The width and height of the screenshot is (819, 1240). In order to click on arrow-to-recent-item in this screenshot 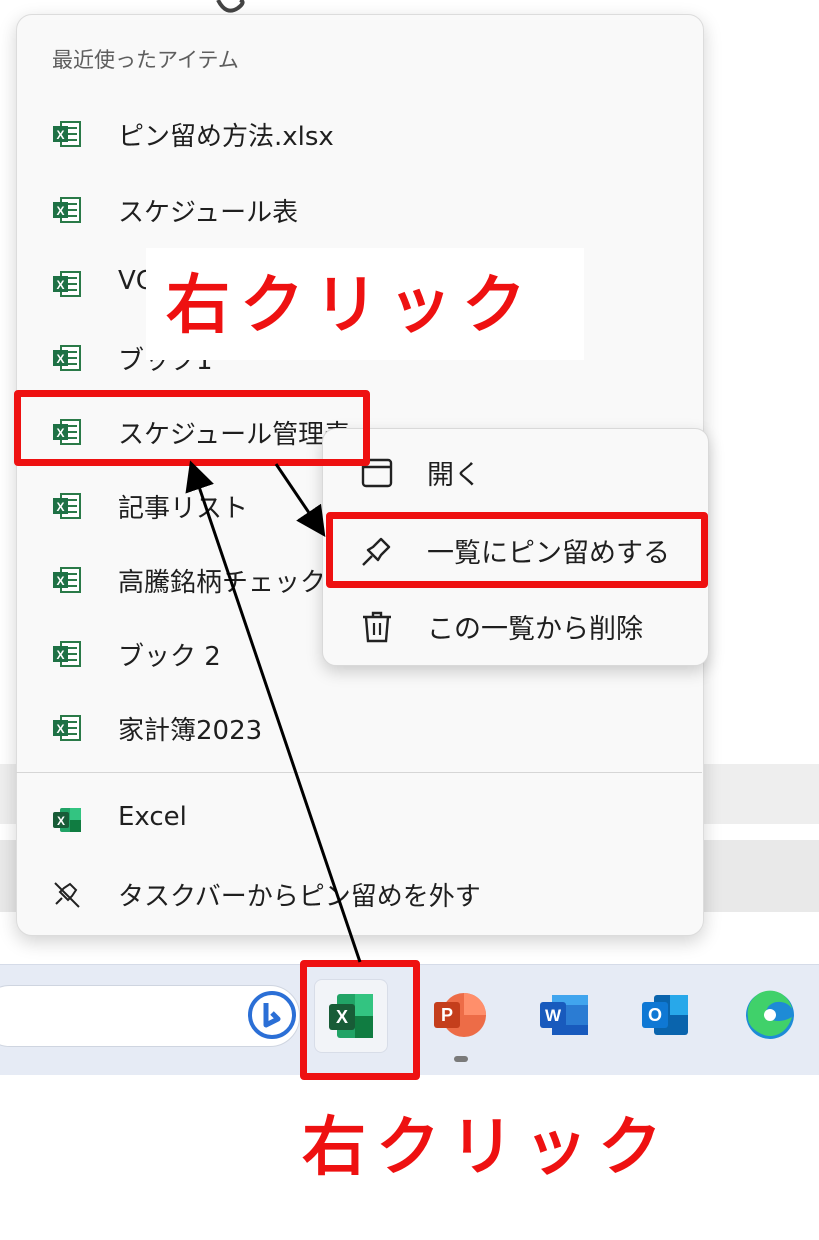, I will do `click(273, 711)`.